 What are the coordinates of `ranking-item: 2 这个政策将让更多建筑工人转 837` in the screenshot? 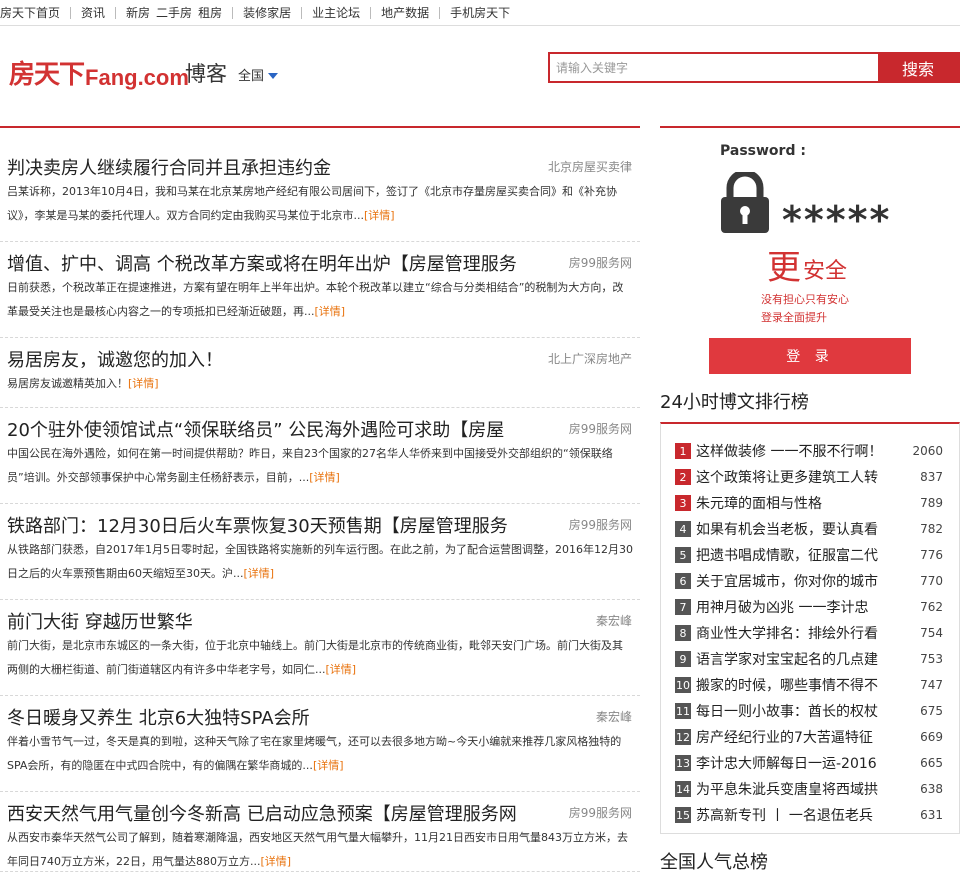 It's located at (817, 477).